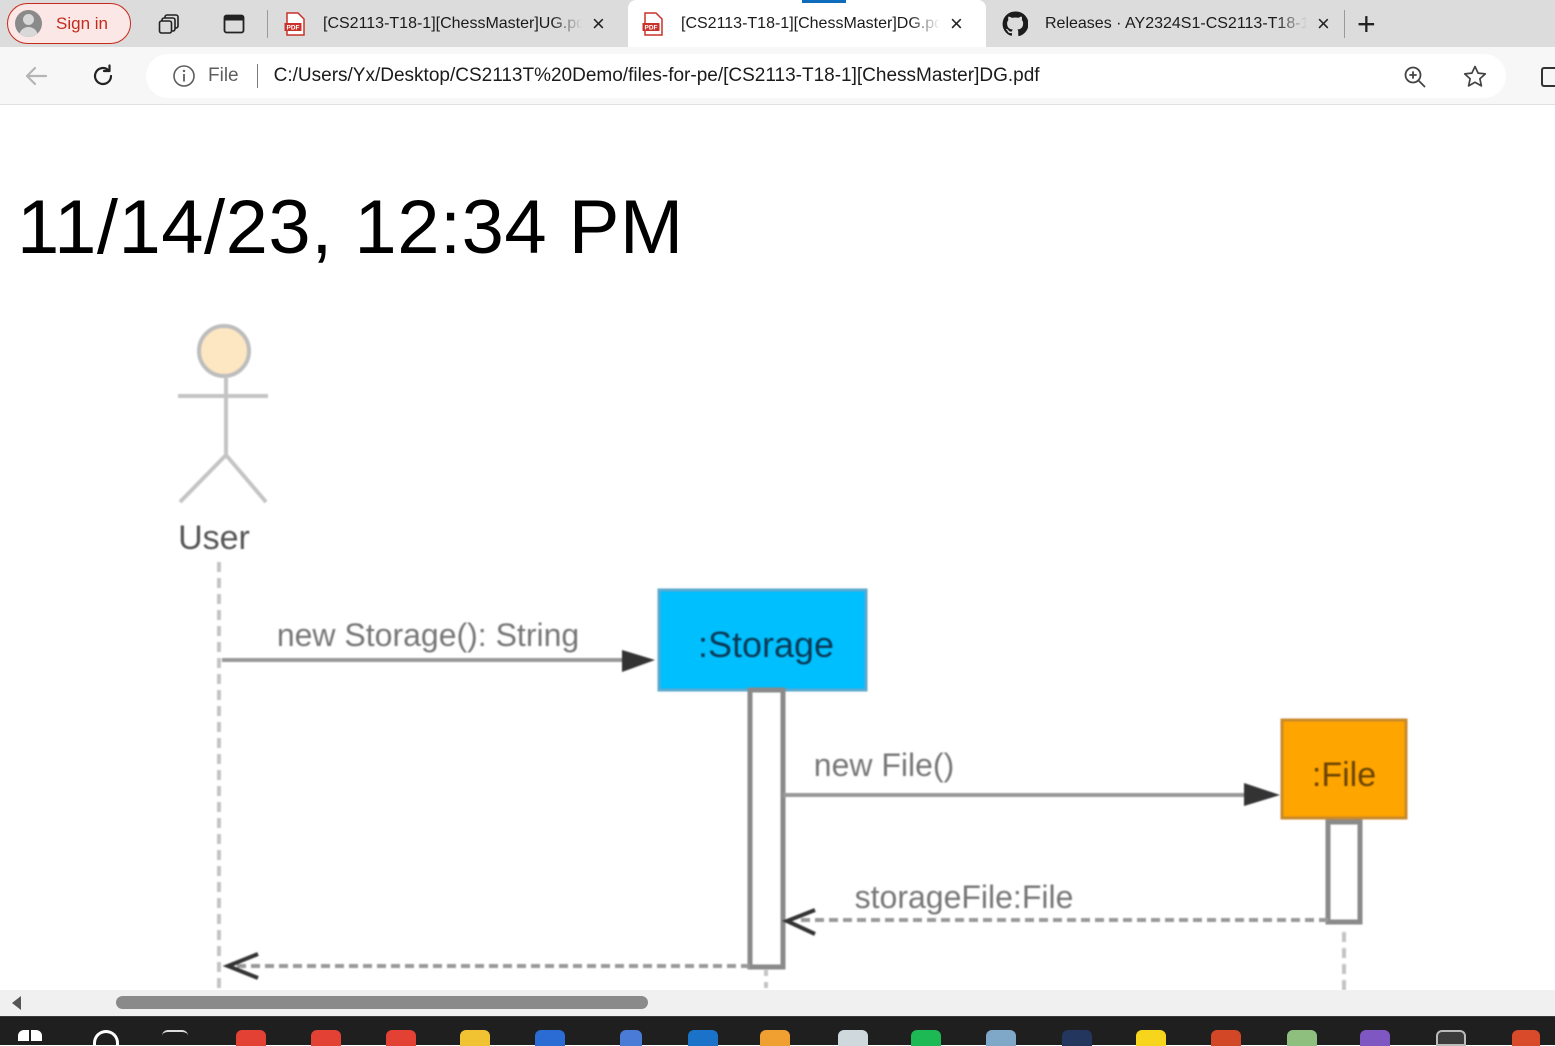 This screenshot has height=1046, width=1555. I want to click on workspaces-icon, so click(170, 24).